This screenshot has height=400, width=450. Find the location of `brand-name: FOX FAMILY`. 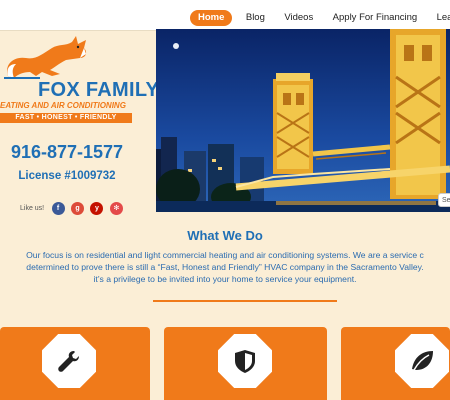

brand-name: FOX FAMILY is located at coordinates (99, 90).